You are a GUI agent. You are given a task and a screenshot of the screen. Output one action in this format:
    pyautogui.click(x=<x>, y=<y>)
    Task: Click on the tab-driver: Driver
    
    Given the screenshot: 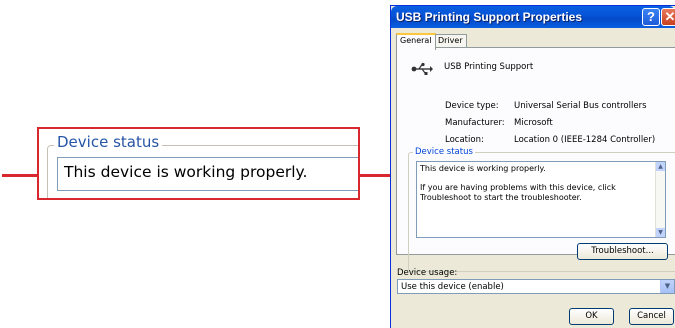 What is the action you would take?
    pyautogui.click(x=450, y=41)
    